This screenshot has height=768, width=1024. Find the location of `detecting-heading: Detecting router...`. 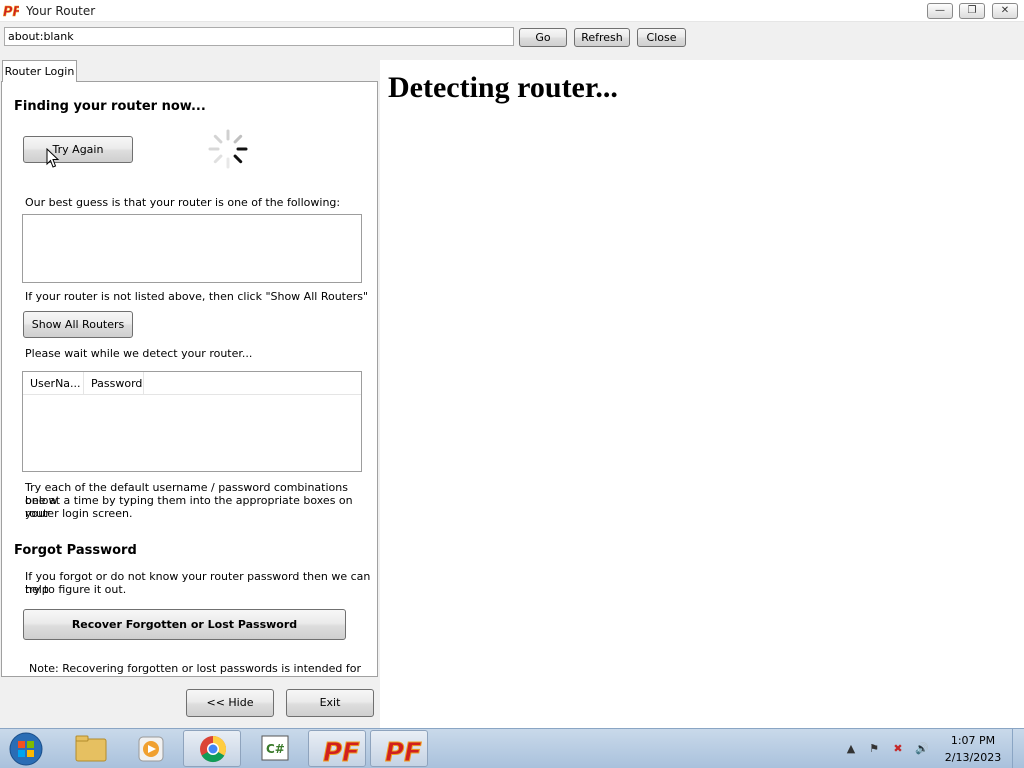

detecting-heading: Detecting router... is located at coordinates (503, 87).